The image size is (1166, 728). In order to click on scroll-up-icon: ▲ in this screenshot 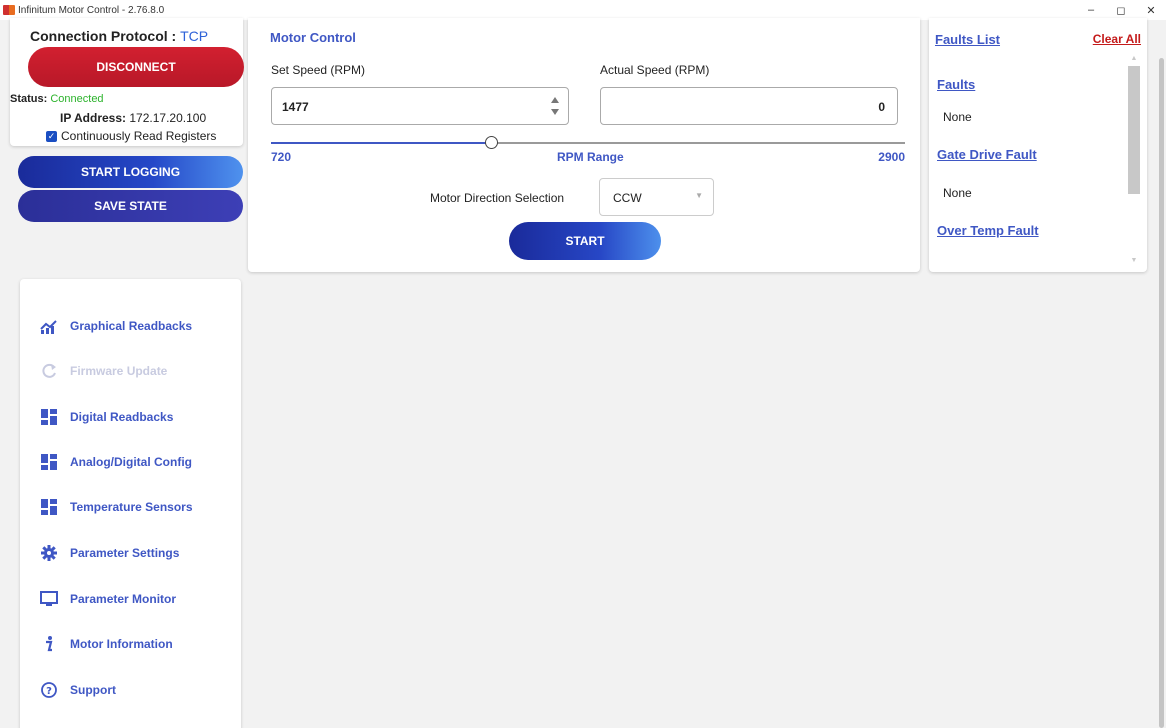, I will do `click(1134, 58)`.